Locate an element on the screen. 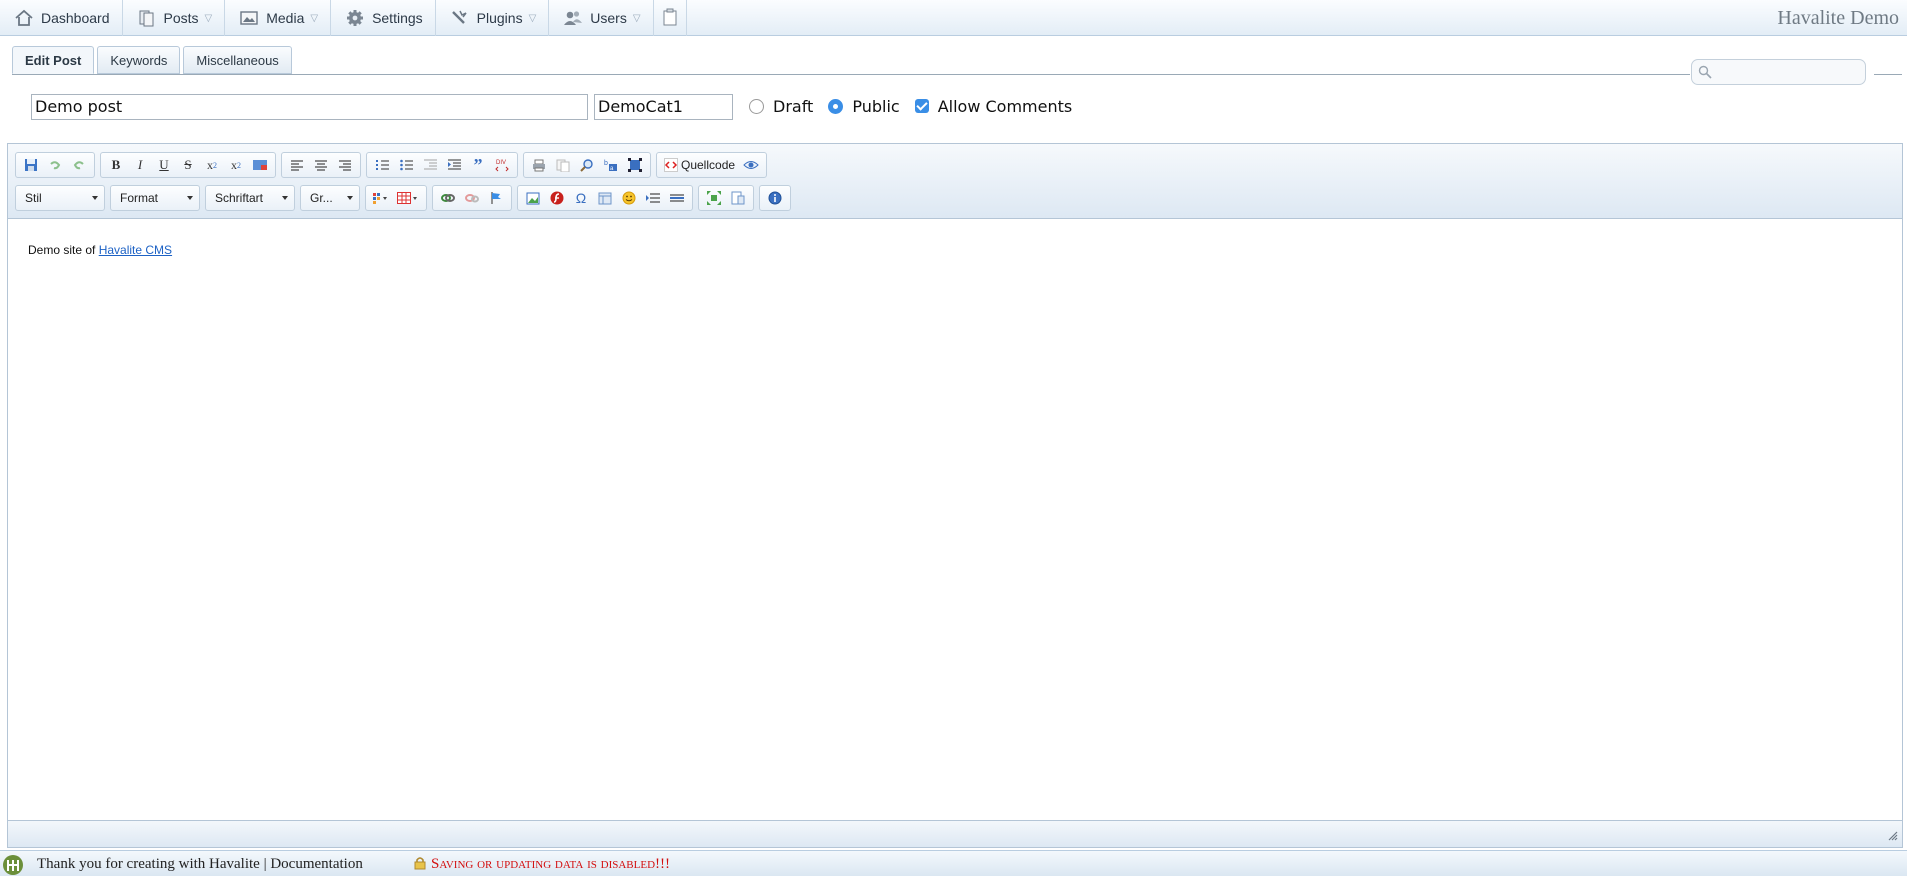 The width and height of the screenshot is (1907, 876). site-brand: Havalite Demo is located at coordinates (1838, 18).